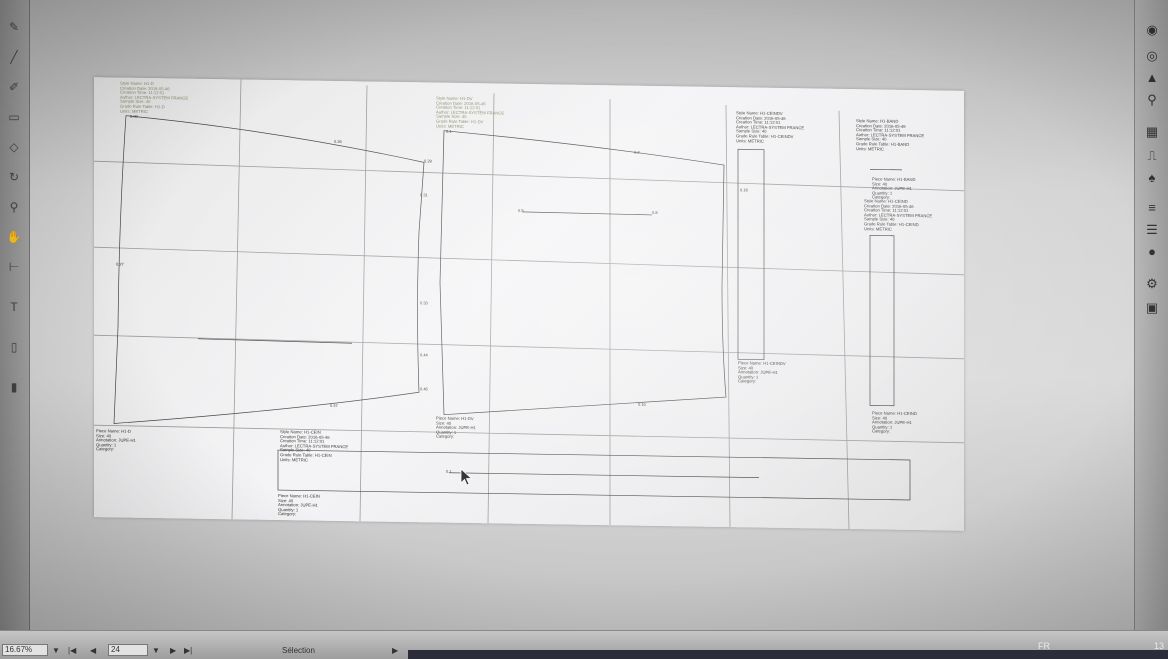 The height and width of the screenshot is (659, 1168). What do you see at coordinates (14, 117) in the screenshot?
I see `eraser-icon: ▭` at bounding box center [14, 117].